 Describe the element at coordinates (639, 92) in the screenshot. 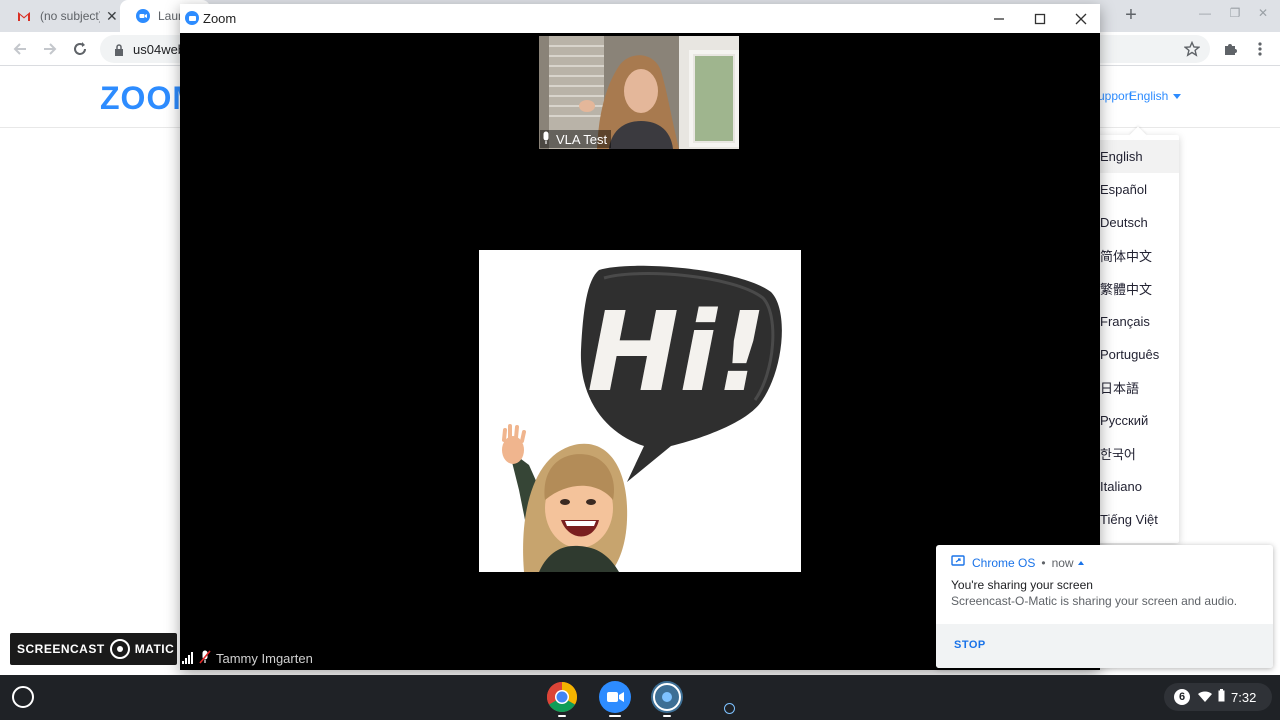

I see `participant-thumbnail: VLA Test` at that location.